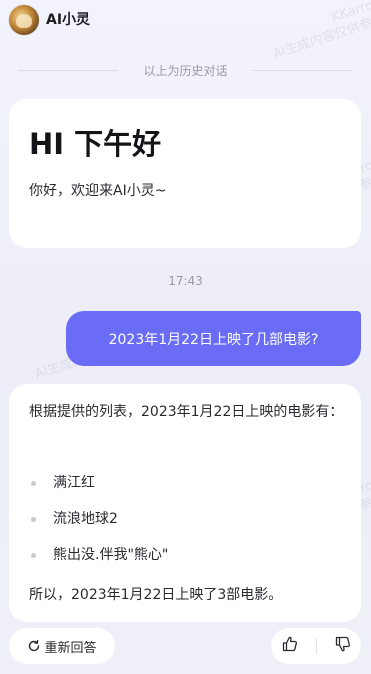  I want to click on thumbs-up-icon, so click(290, 646).